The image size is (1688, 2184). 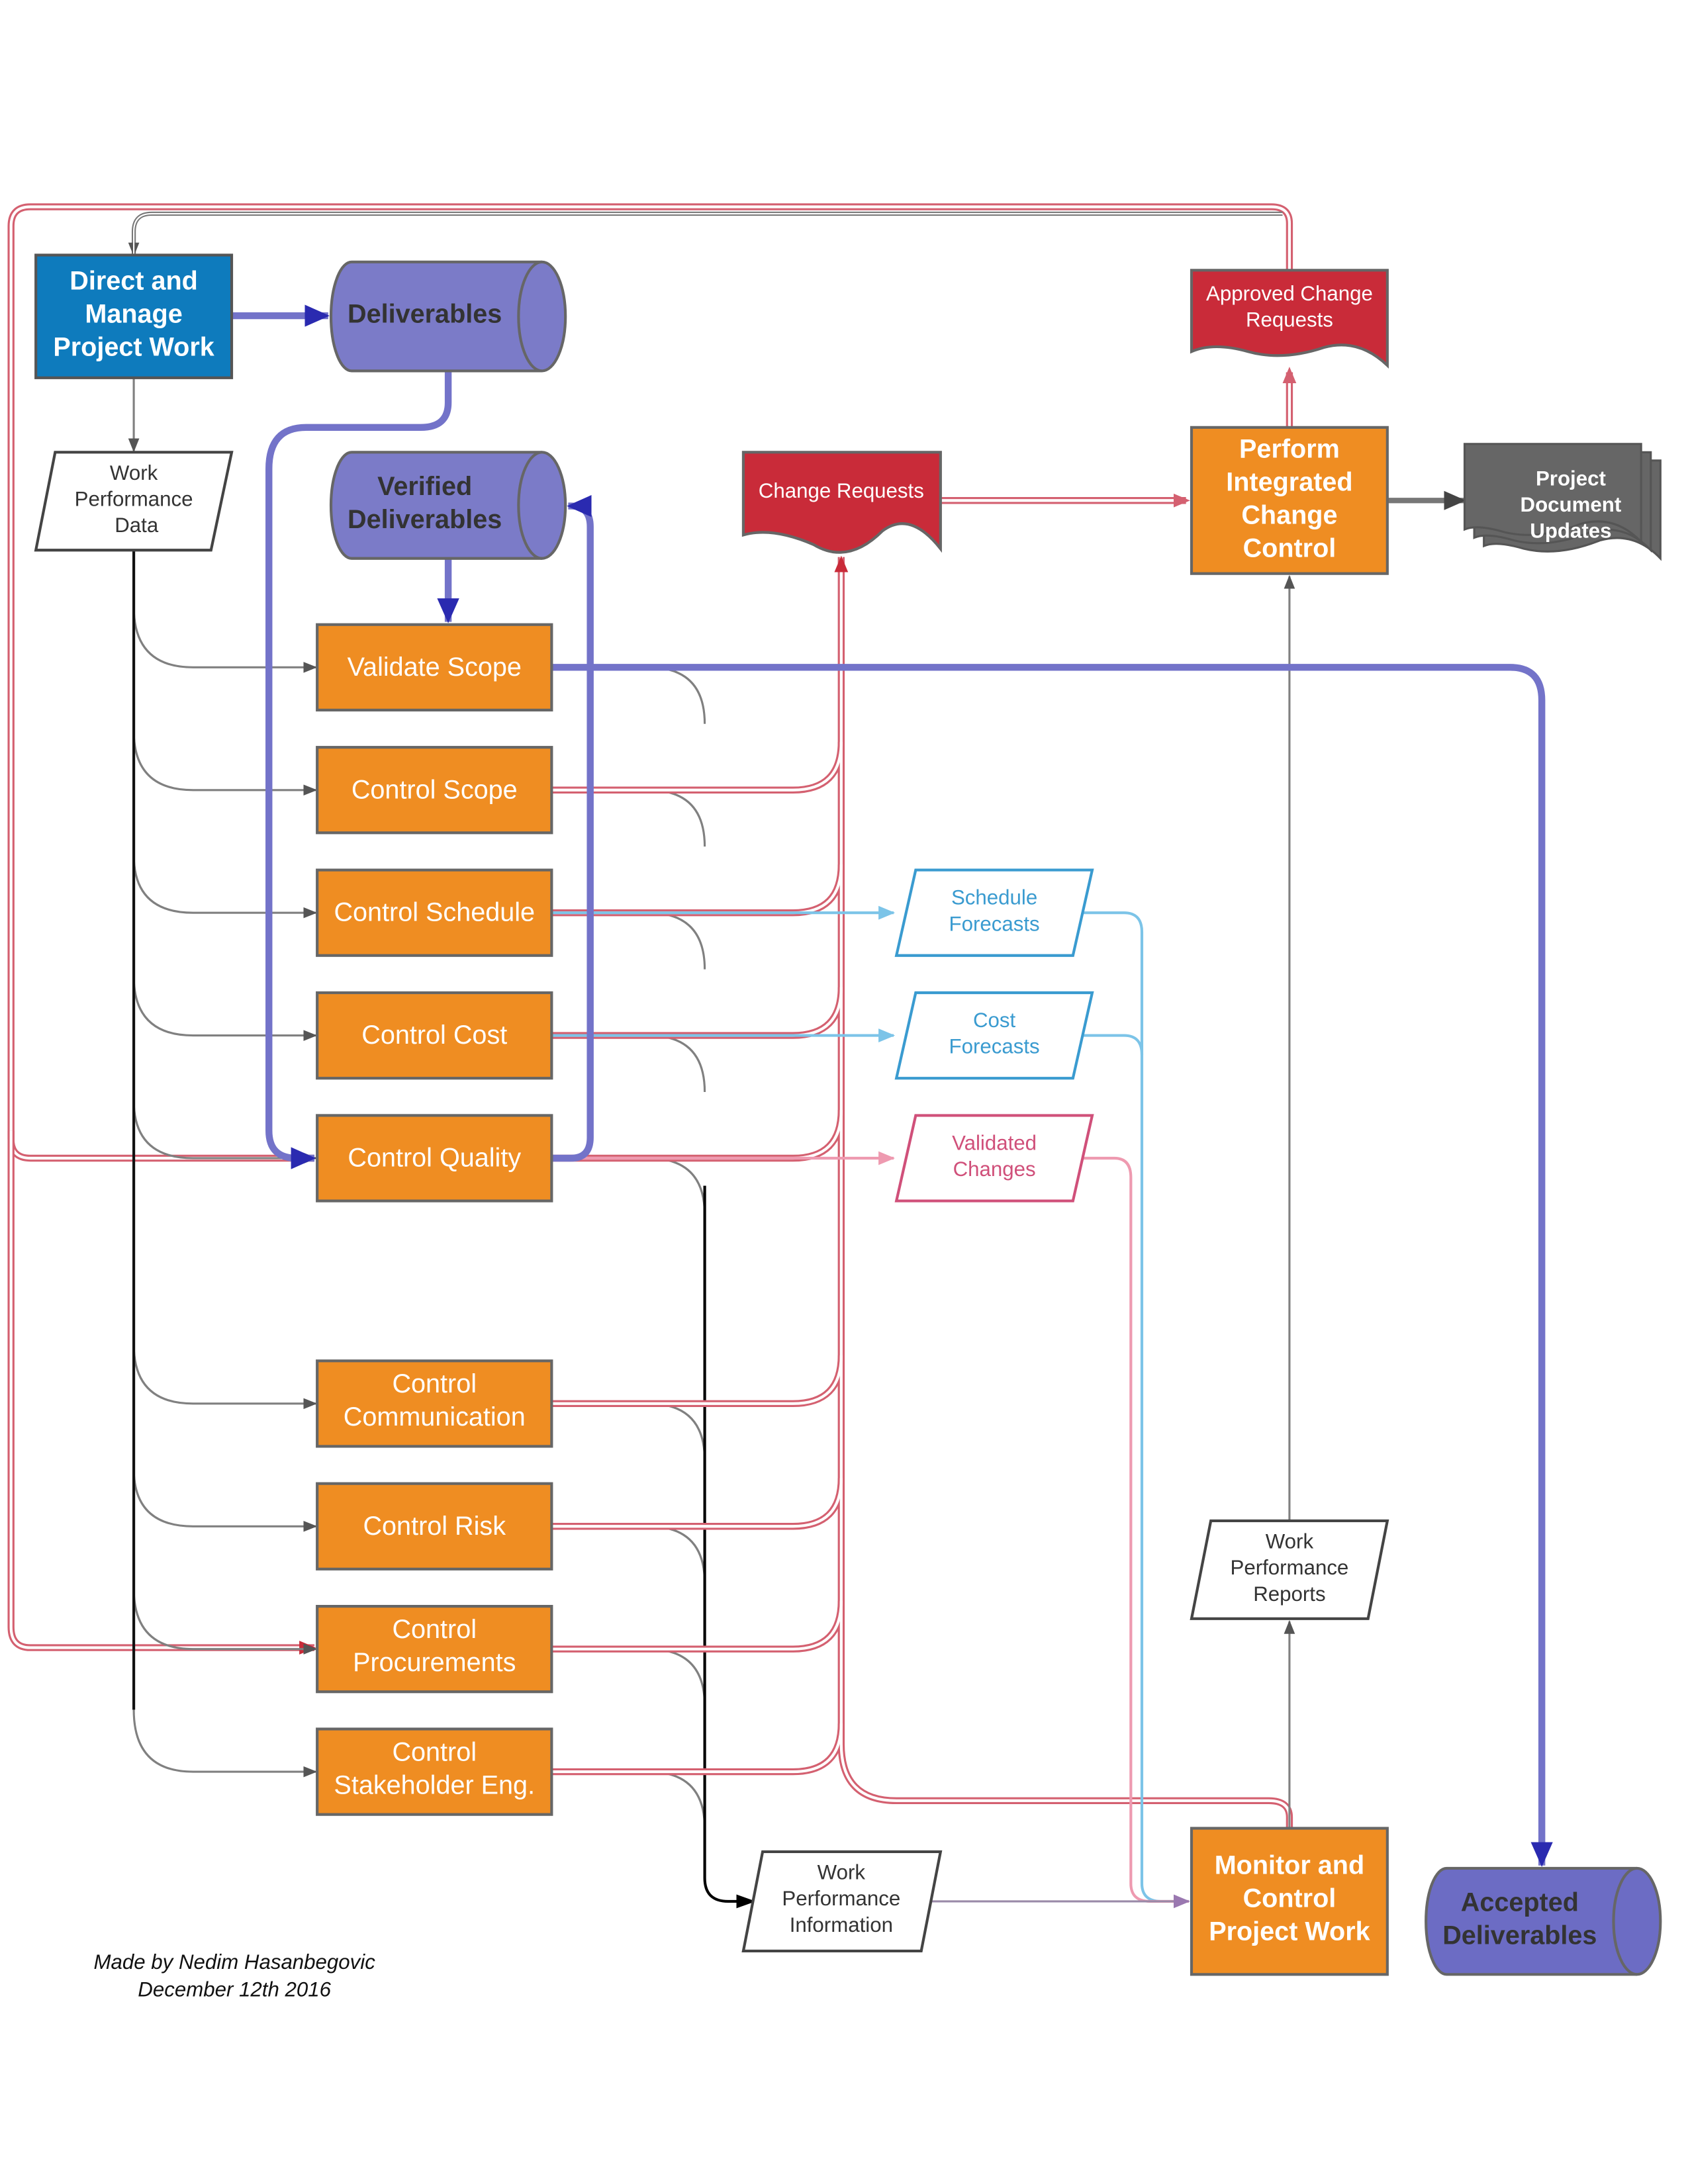 I want to click on node-work-performance-data: Work Performance Data, so click(x=134, y=501).